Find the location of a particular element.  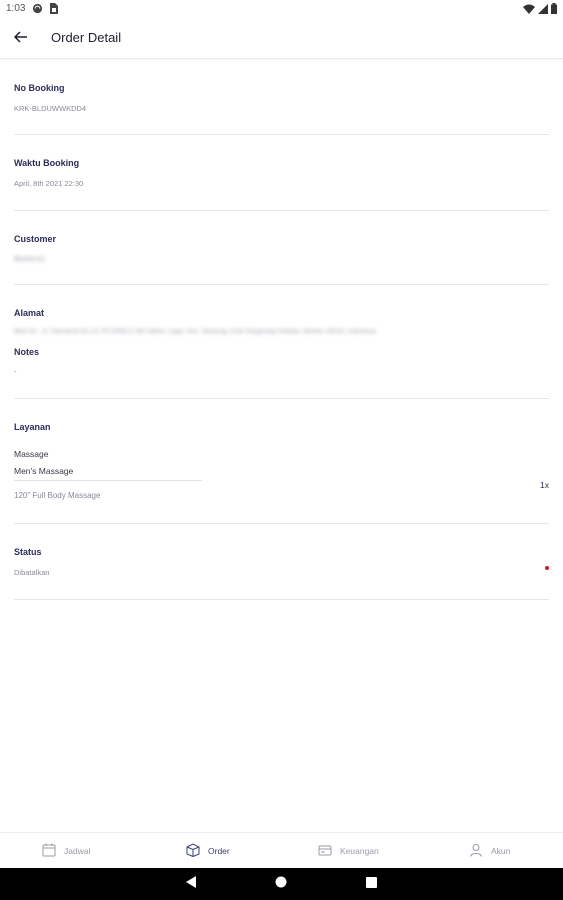

arrow-left-icon is located at coordinates (20, 39).